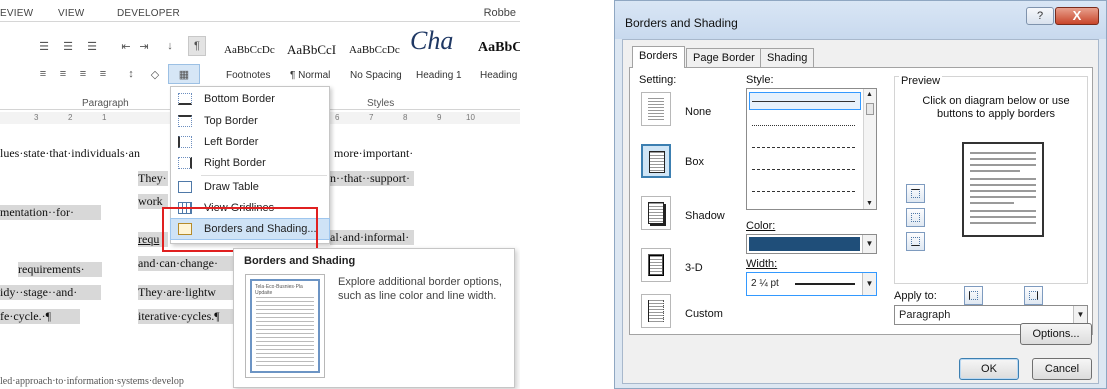 This screenshot has height=389, width=1107. What do you see at coordinates (311, 50) in the screenshot?
I see `style-sample-normal: AaBbCcI` at bounding box center [311, 50].